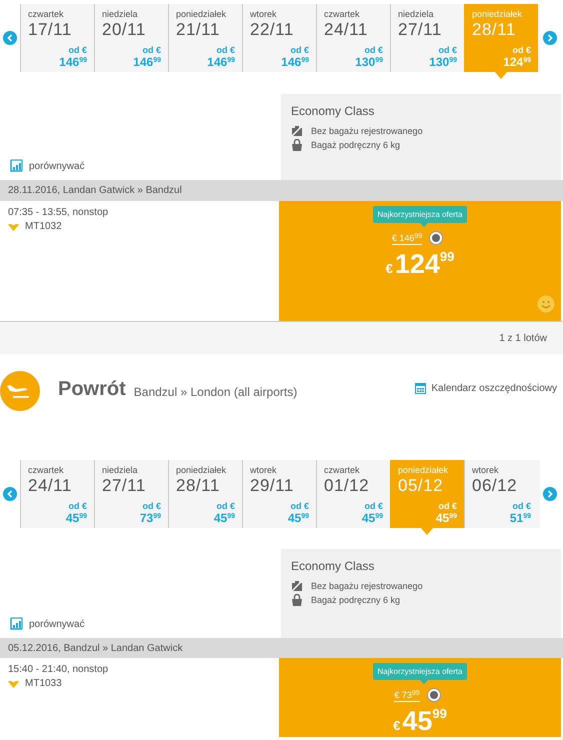 Image resolution: width=563 pixels, height=740 pixels. I want to click on date-label: 17/11, so click(50, 30).